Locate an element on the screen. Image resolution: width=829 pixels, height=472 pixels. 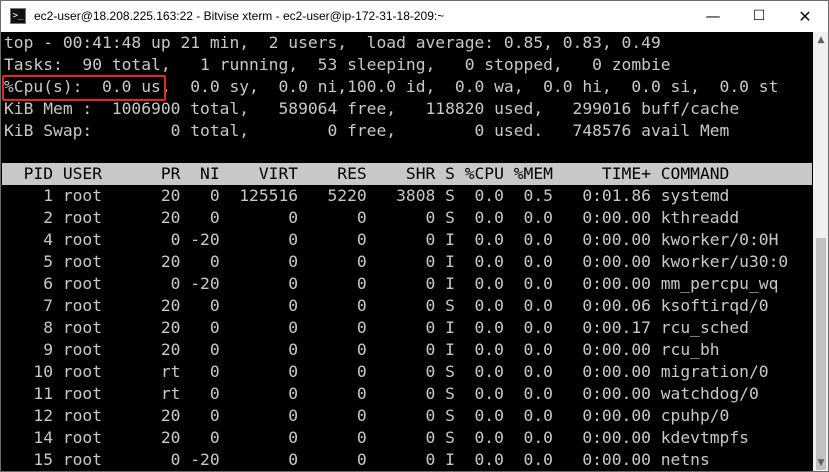
vertical-scrollbar: ▲ ▼ is located at coordinates (820, 251).